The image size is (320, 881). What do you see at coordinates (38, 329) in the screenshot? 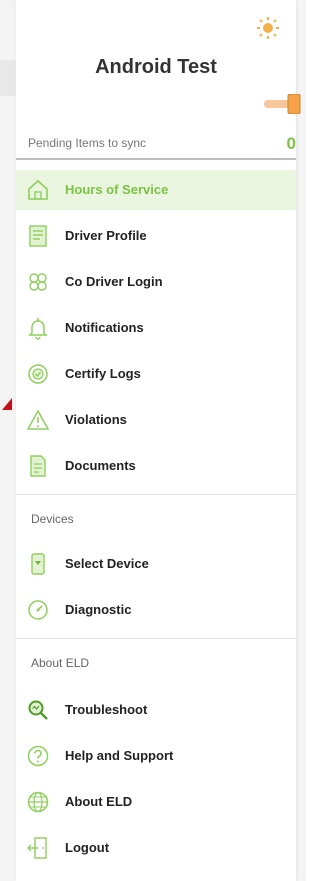
I see `bell-icon` at bounding box center [38, 329].